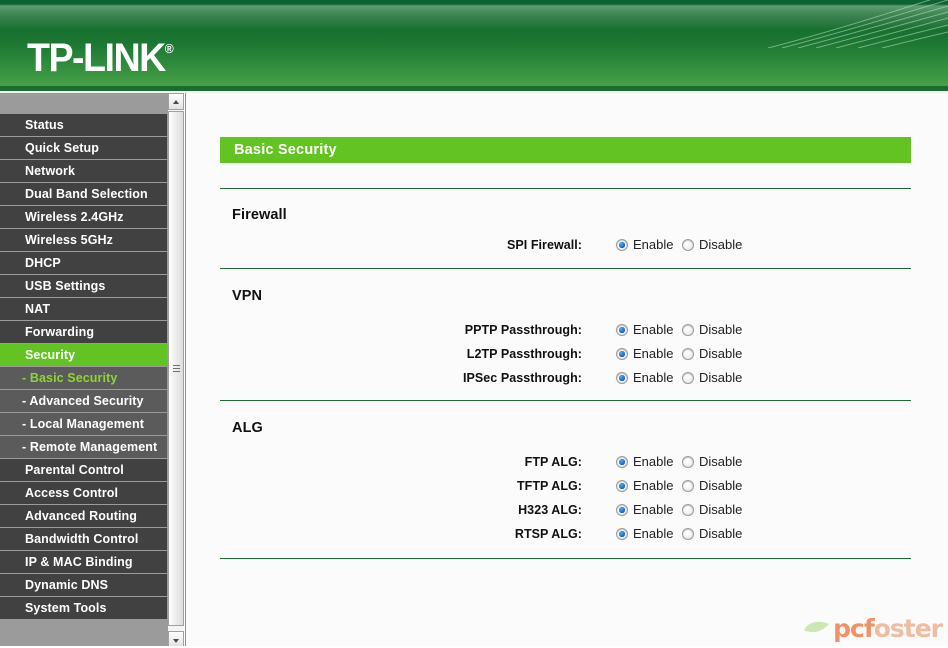 This screenshot has height=648, width=948. Describe the element at coordinates (817, 627) in the screenshot. I see `leaf-icon` at that location.